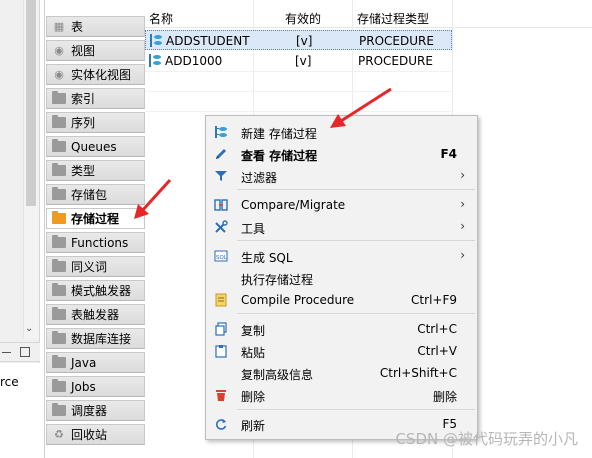  I want to click on column-header-valid: 有效的, so click(303, 18).